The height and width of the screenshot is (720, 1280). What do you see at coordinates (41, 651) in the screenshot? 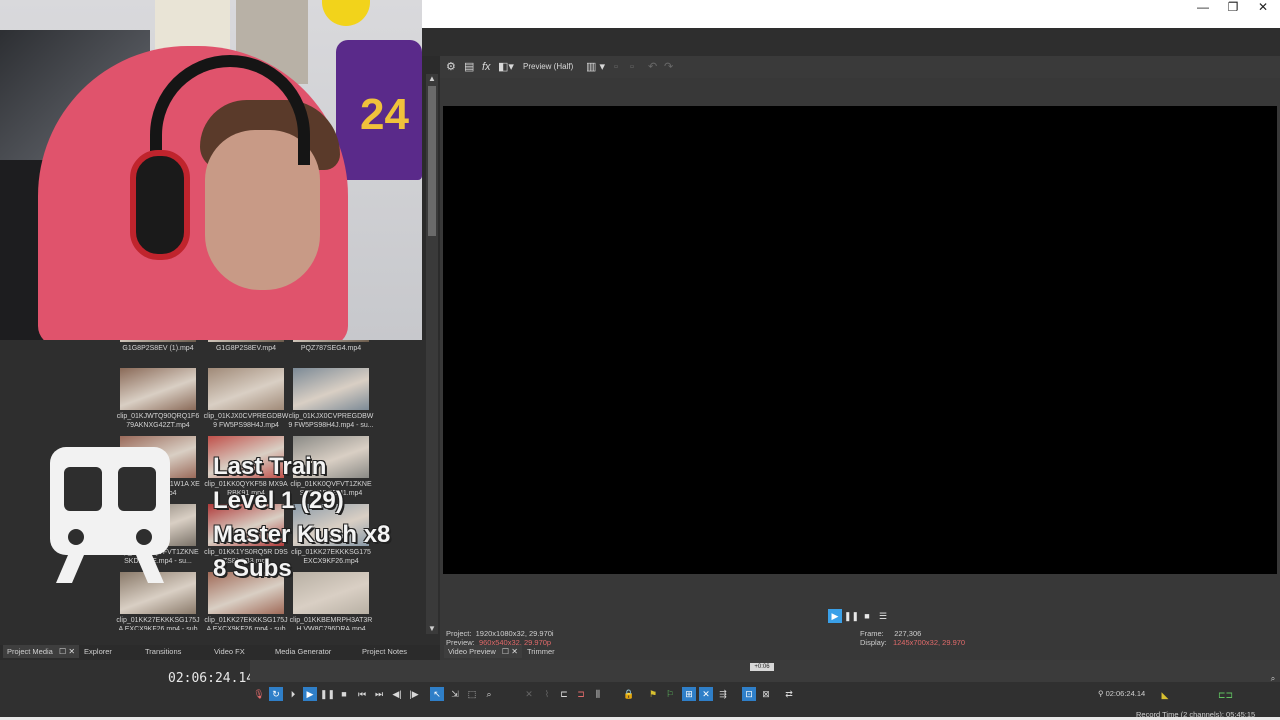
I see `tab-project-media: Project Media ☐ ✕` at bounding box center [41, 651].